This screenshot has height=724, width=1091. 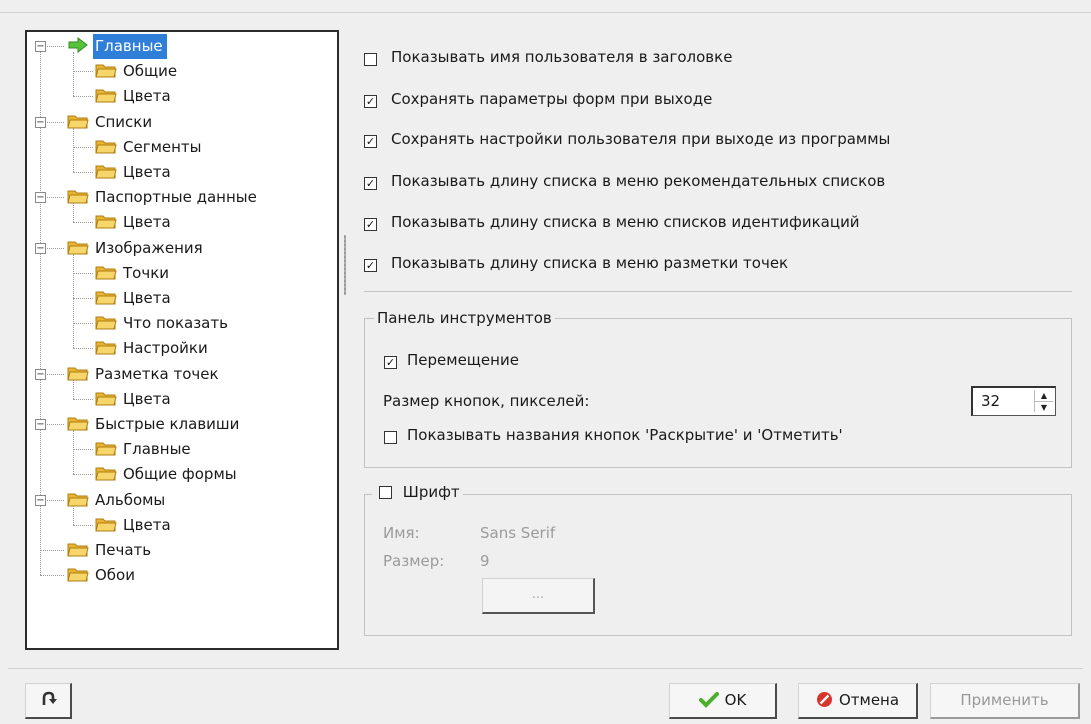 What do you see at coordinates (78, 45) in the screenshot?
I see `arrow-right-icon` at bounding box center [78, 45].